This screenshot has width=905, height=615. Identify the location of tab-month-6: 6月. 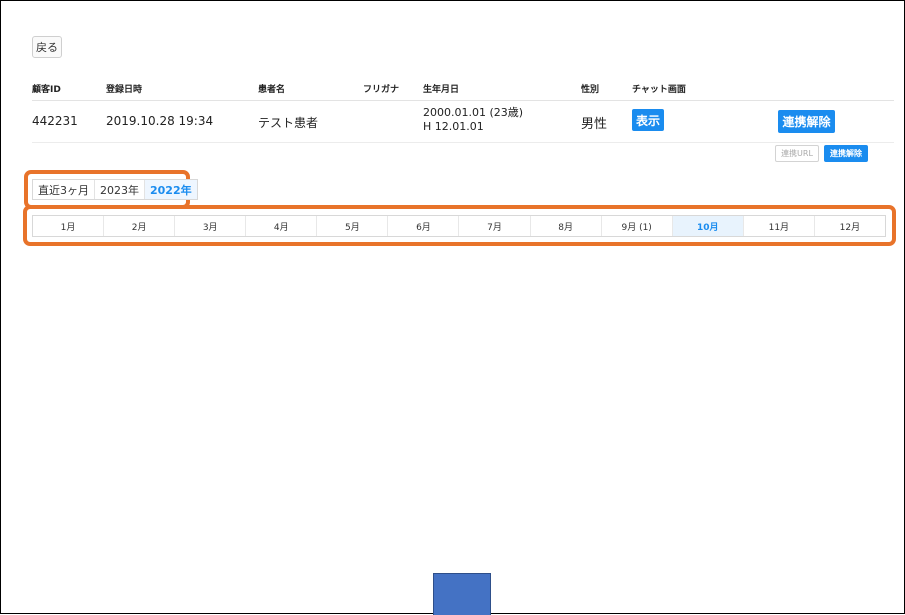
(424, 226).